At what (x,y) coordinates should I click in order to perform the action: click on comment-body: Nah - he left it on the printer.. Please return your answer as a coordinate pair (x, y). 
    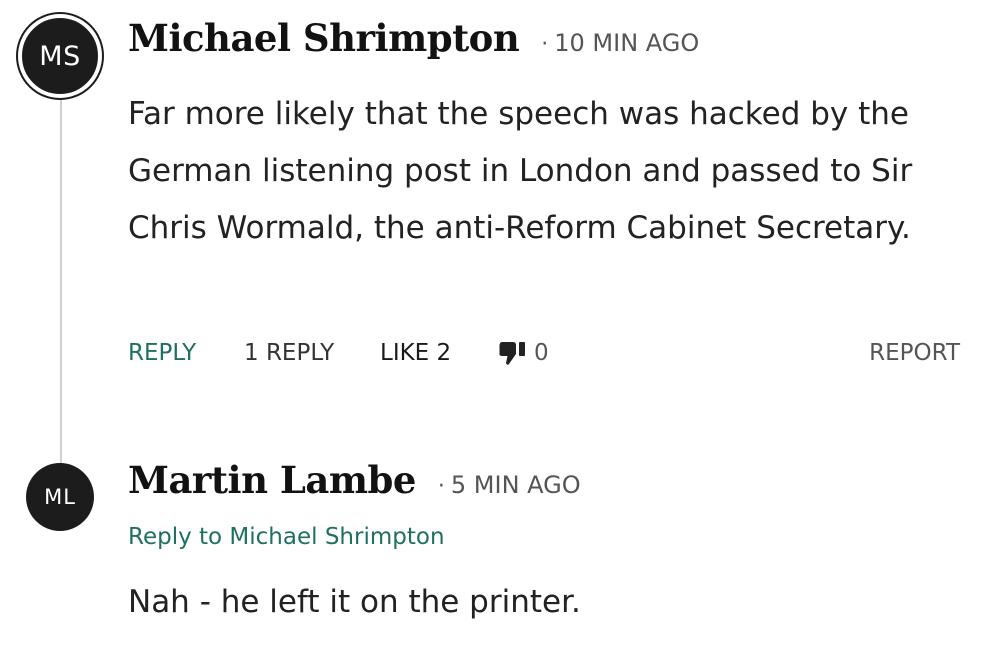
    Looking at the image, I should click on (354, 602).